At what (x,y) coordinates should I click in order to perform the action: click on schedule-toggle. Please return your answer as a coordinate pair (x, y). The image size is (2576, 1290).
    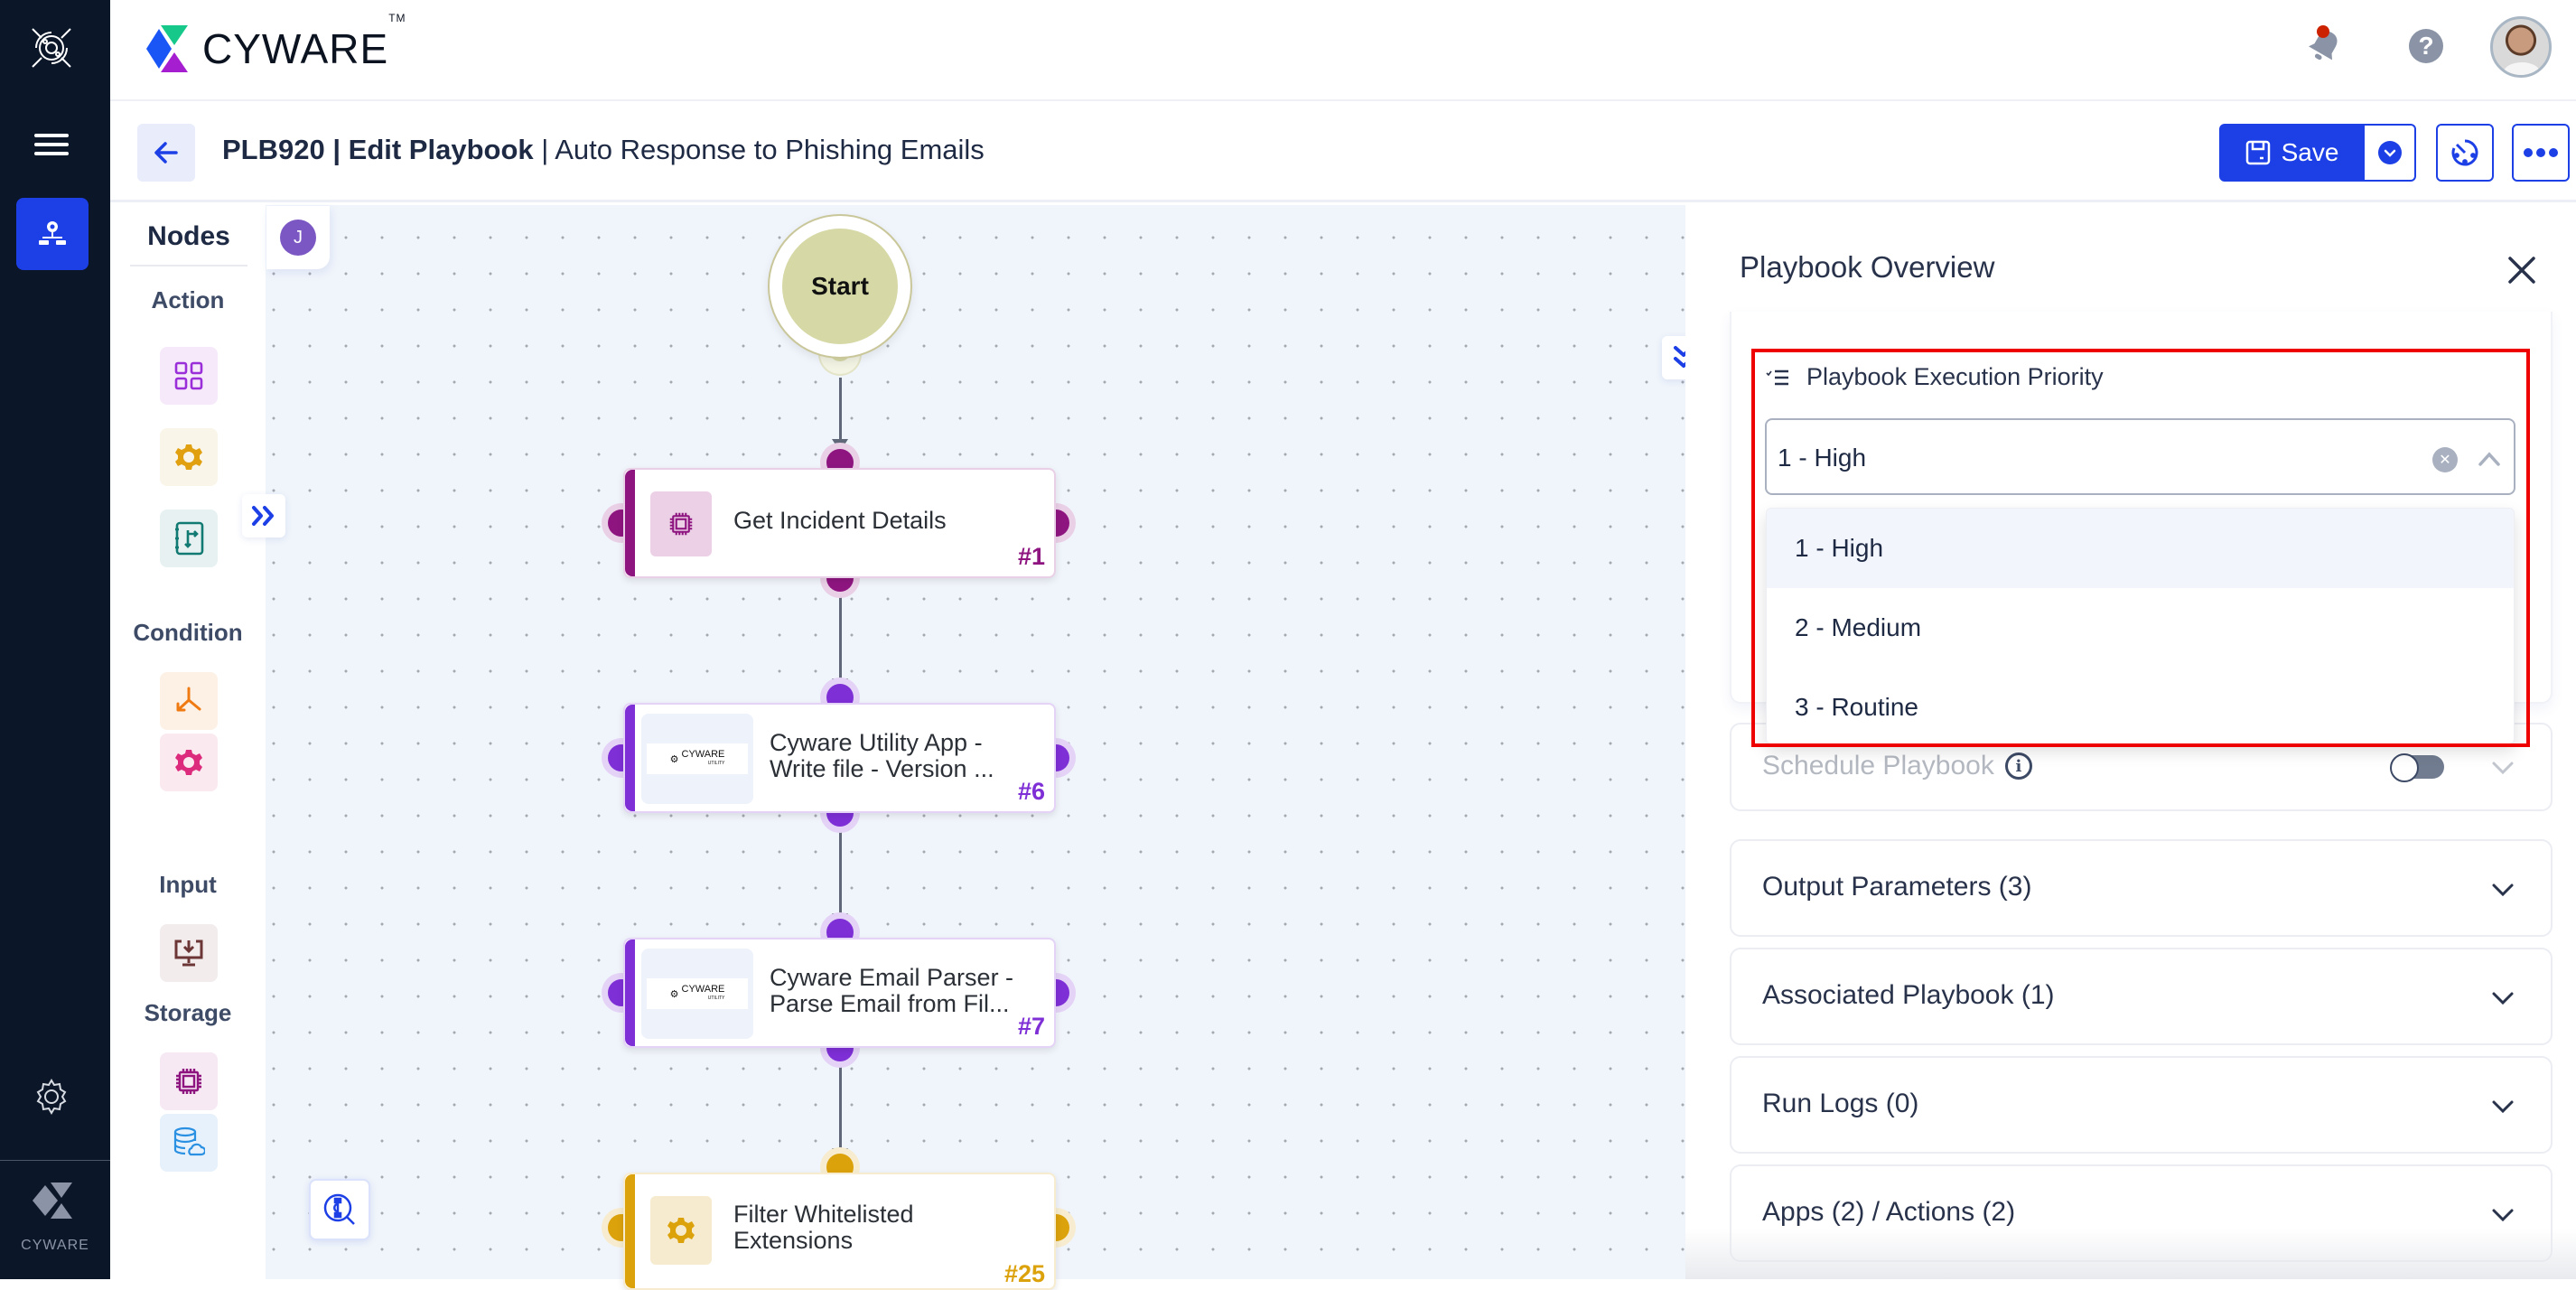
    Looking at the image, I should click on (2417, 767).